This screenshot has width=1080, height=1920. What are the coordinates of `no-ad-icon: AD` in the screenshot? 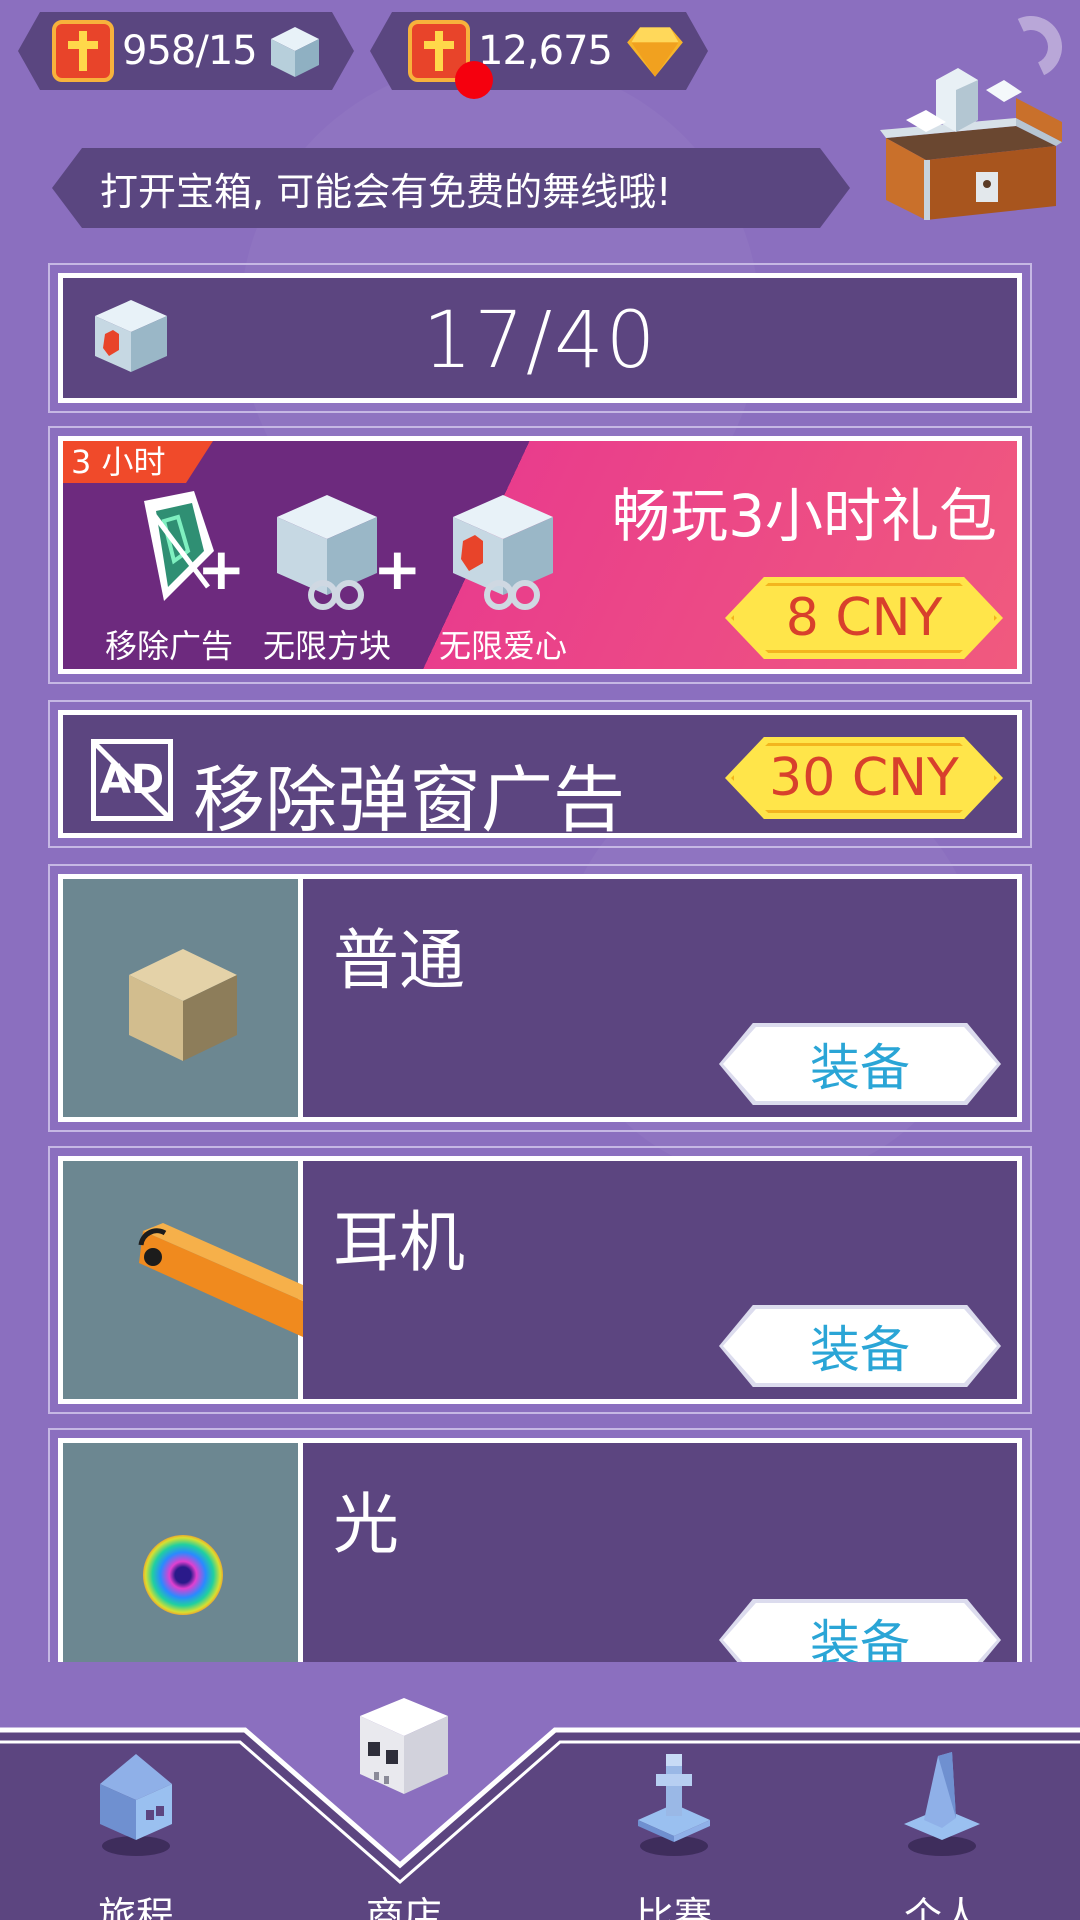 It's located at (132, 780).